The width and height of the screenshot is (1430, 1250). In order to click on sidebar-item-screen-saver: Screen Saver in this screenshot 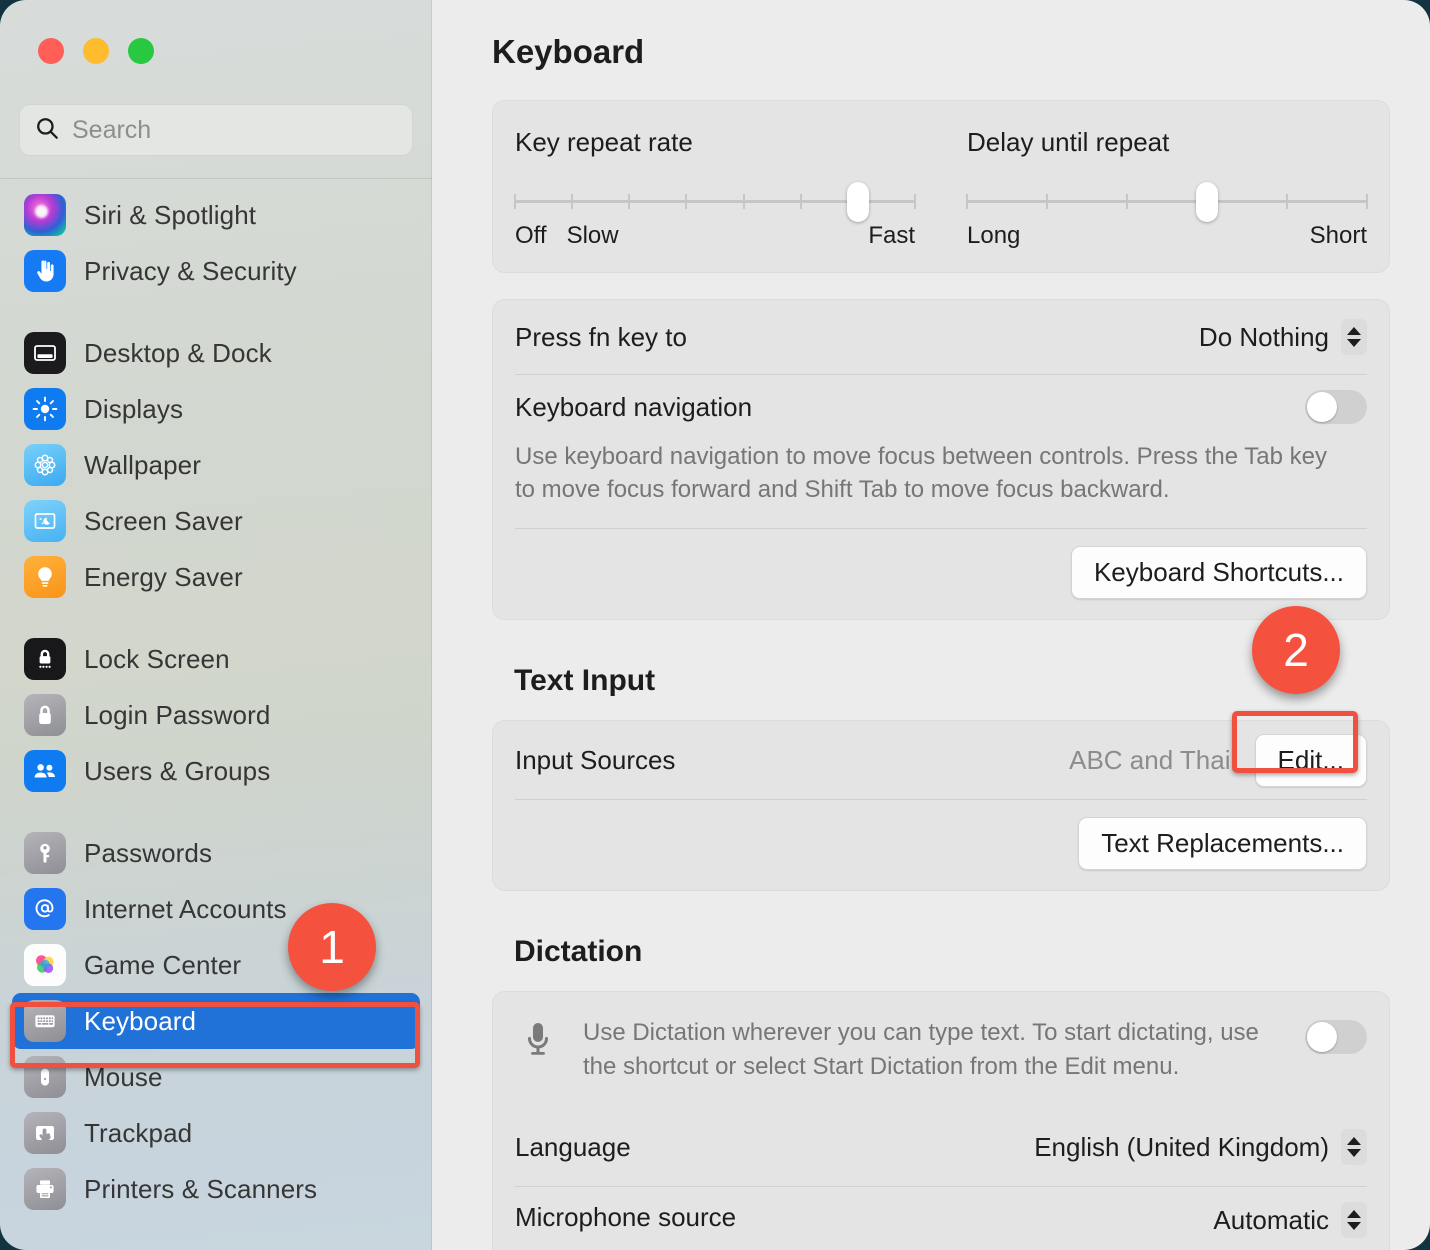, I will do `click(216, 521)`.